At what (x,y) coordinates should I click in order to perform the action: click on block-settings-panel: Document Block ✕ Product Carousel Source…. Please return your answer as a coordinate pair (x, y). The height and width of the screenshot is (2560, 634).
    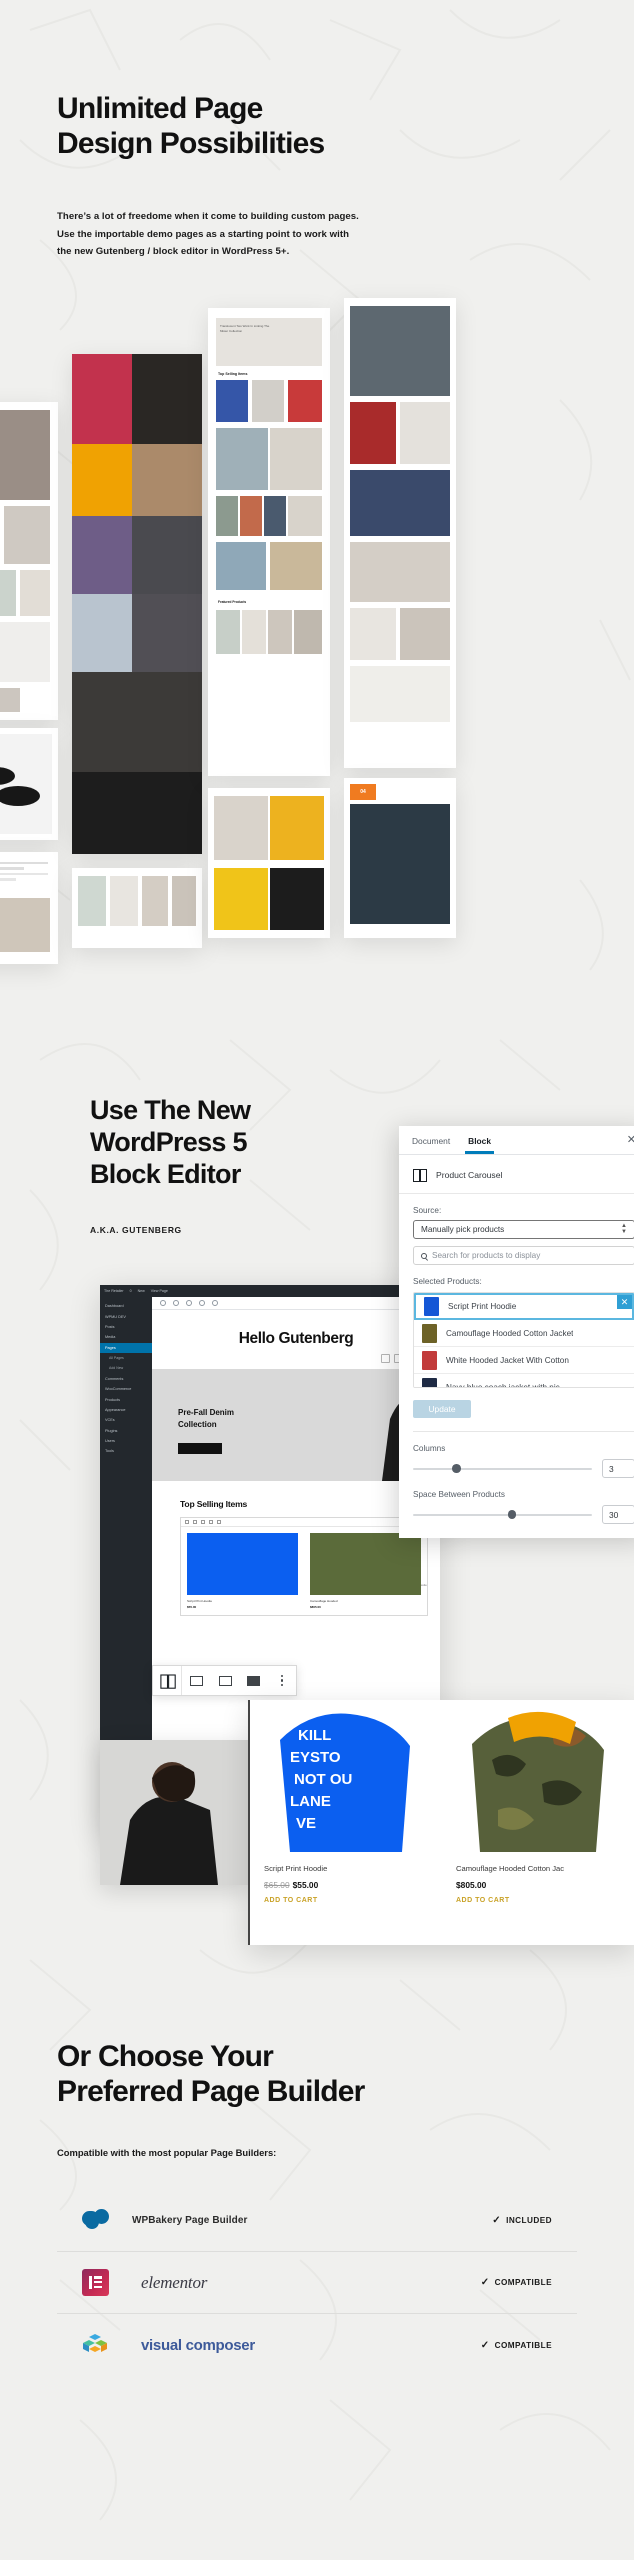
    Looking at the image, I should click on (516, 1332).